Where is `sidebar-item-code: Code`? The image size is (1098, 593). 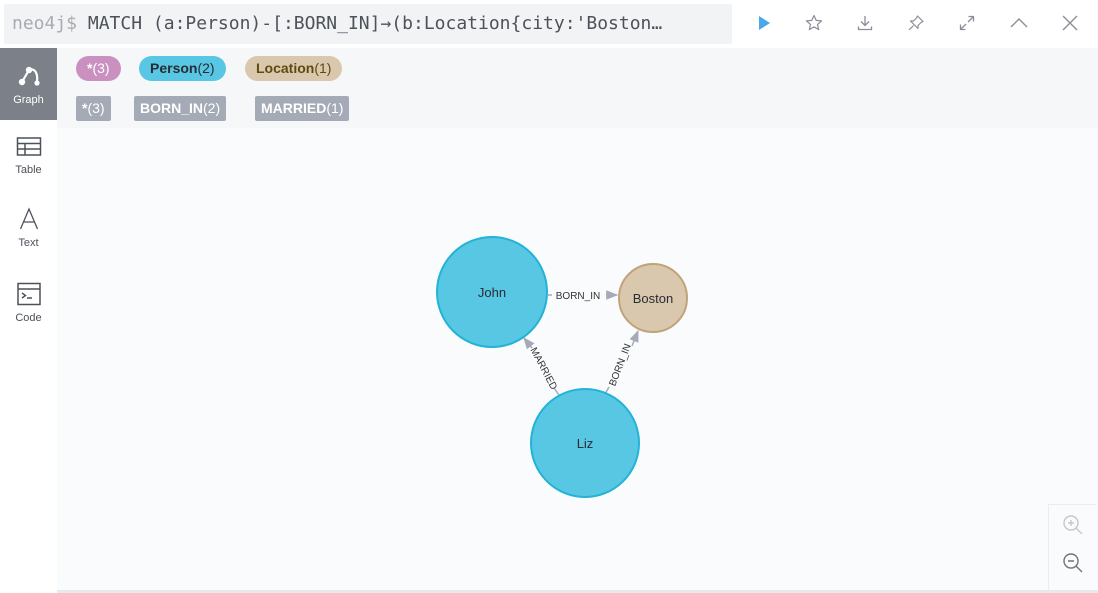
sidebar-item-code: Code is located at coordinates (28, 302).